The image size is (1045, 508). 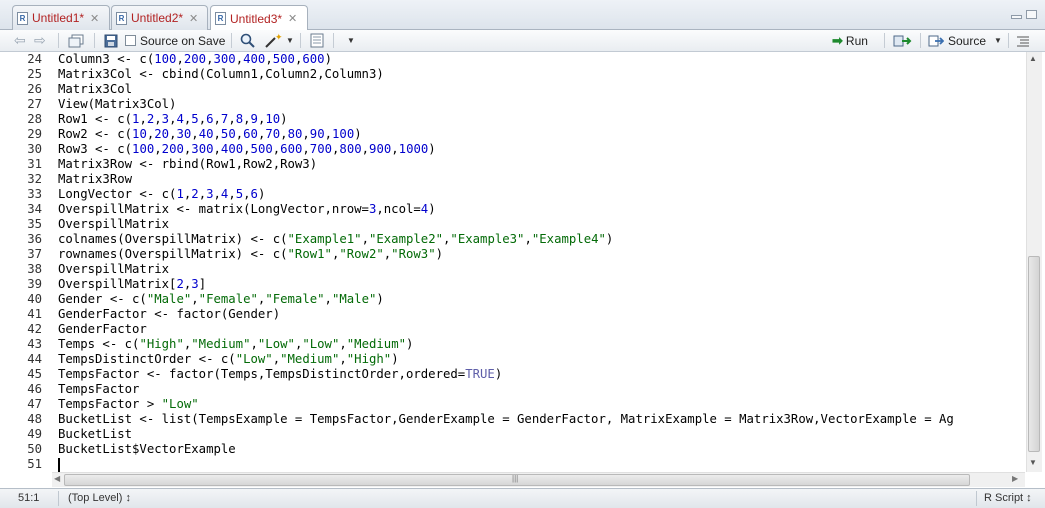 What do you see at coordinates (1008, 498) in the screenshot?
I see `file-type-selector: R Script ↕` at bounding box center [1008, 498].